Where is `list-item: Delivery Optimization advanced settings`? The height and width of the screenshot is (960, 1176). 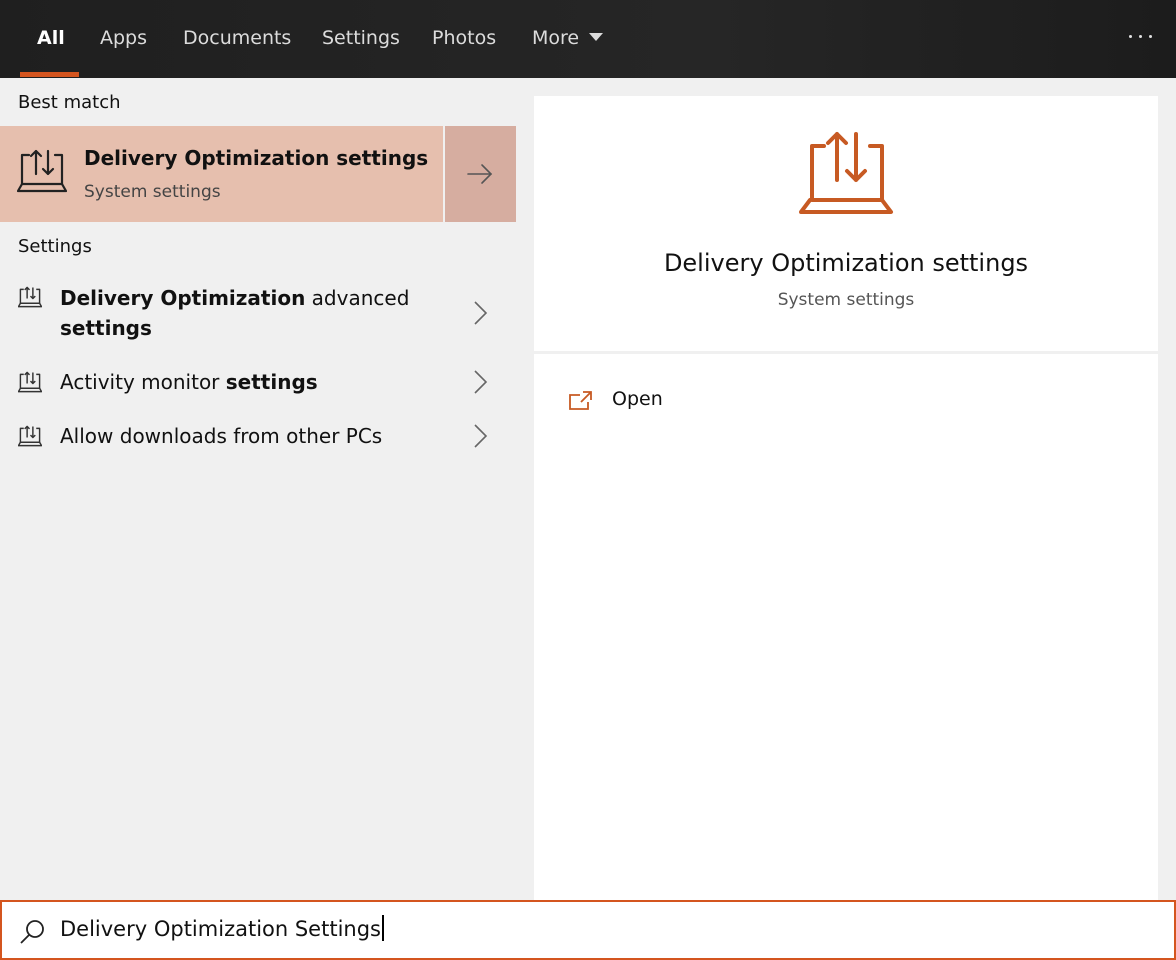
list-item: Delivery Optimization advanced settings is located at coordinates (258, 314).